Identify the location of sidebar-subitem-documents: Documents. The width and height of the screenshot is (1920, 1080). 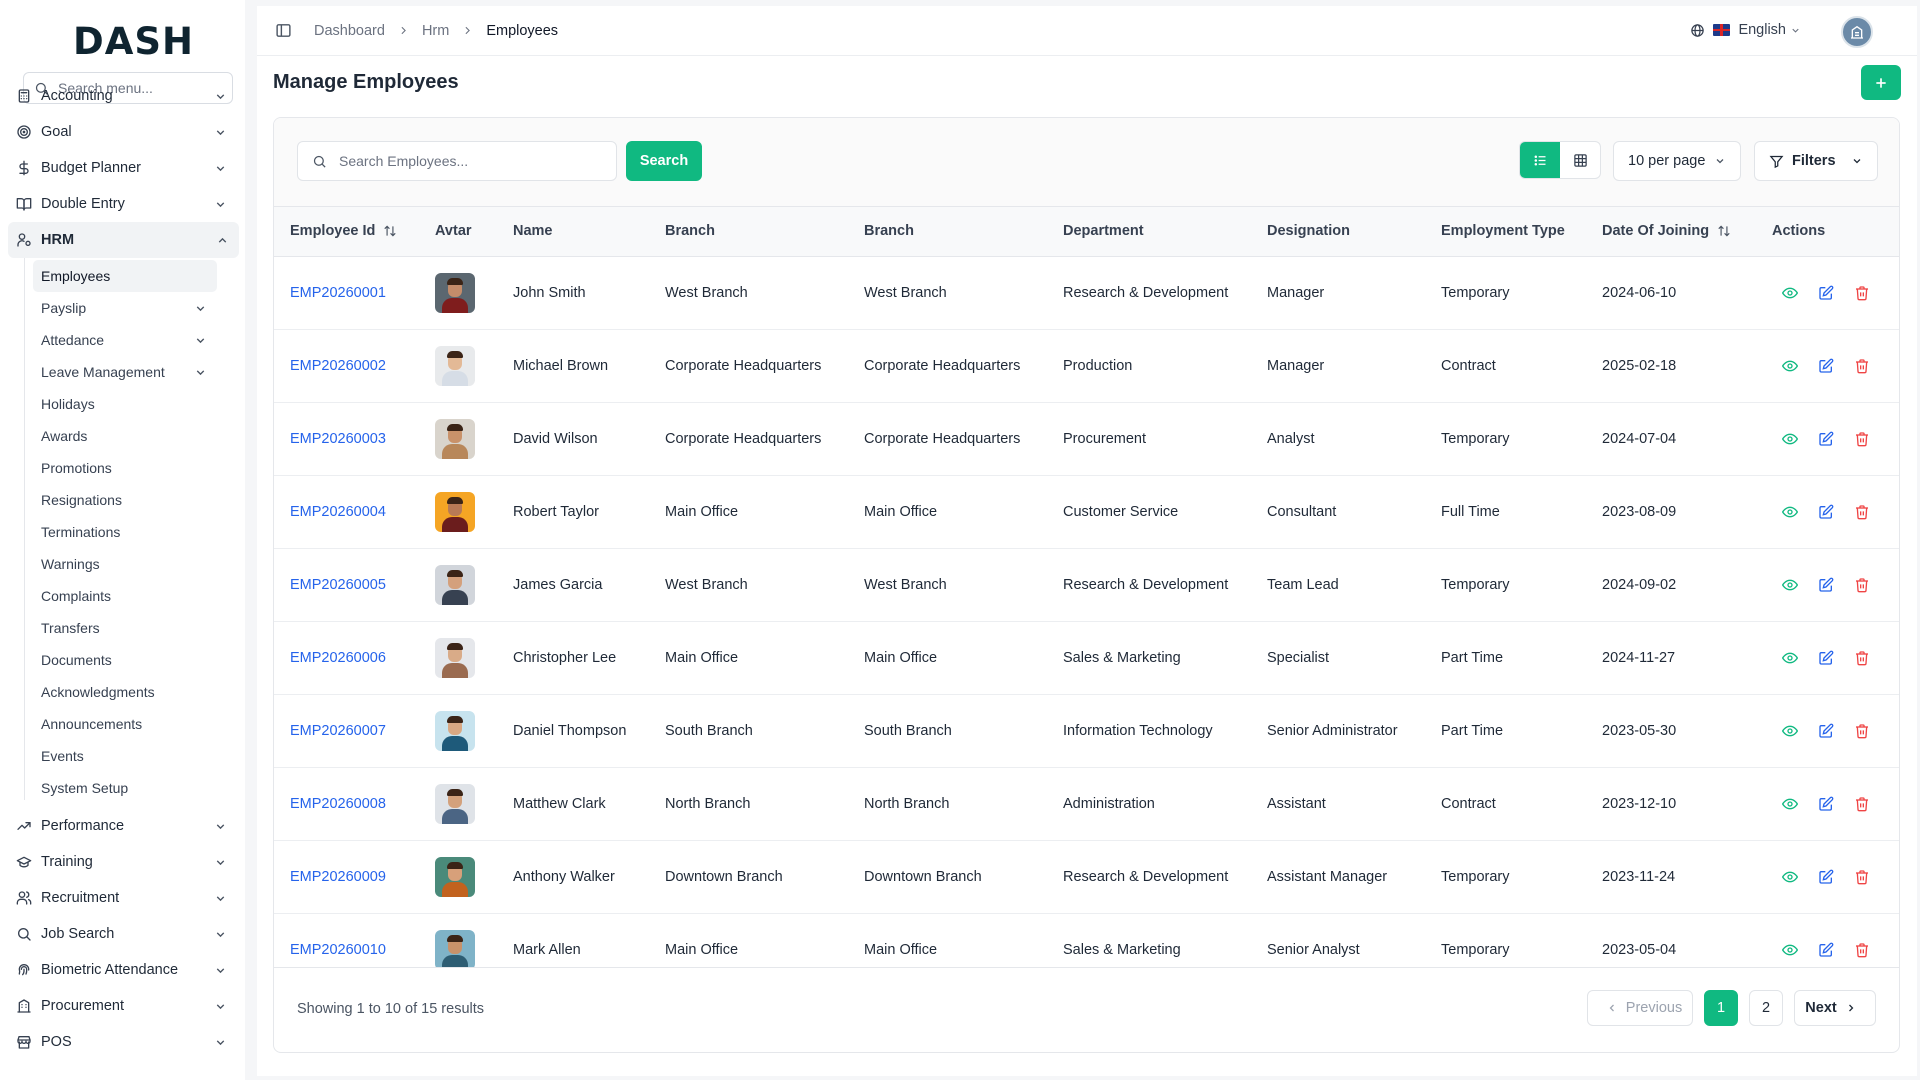
(125, 660).